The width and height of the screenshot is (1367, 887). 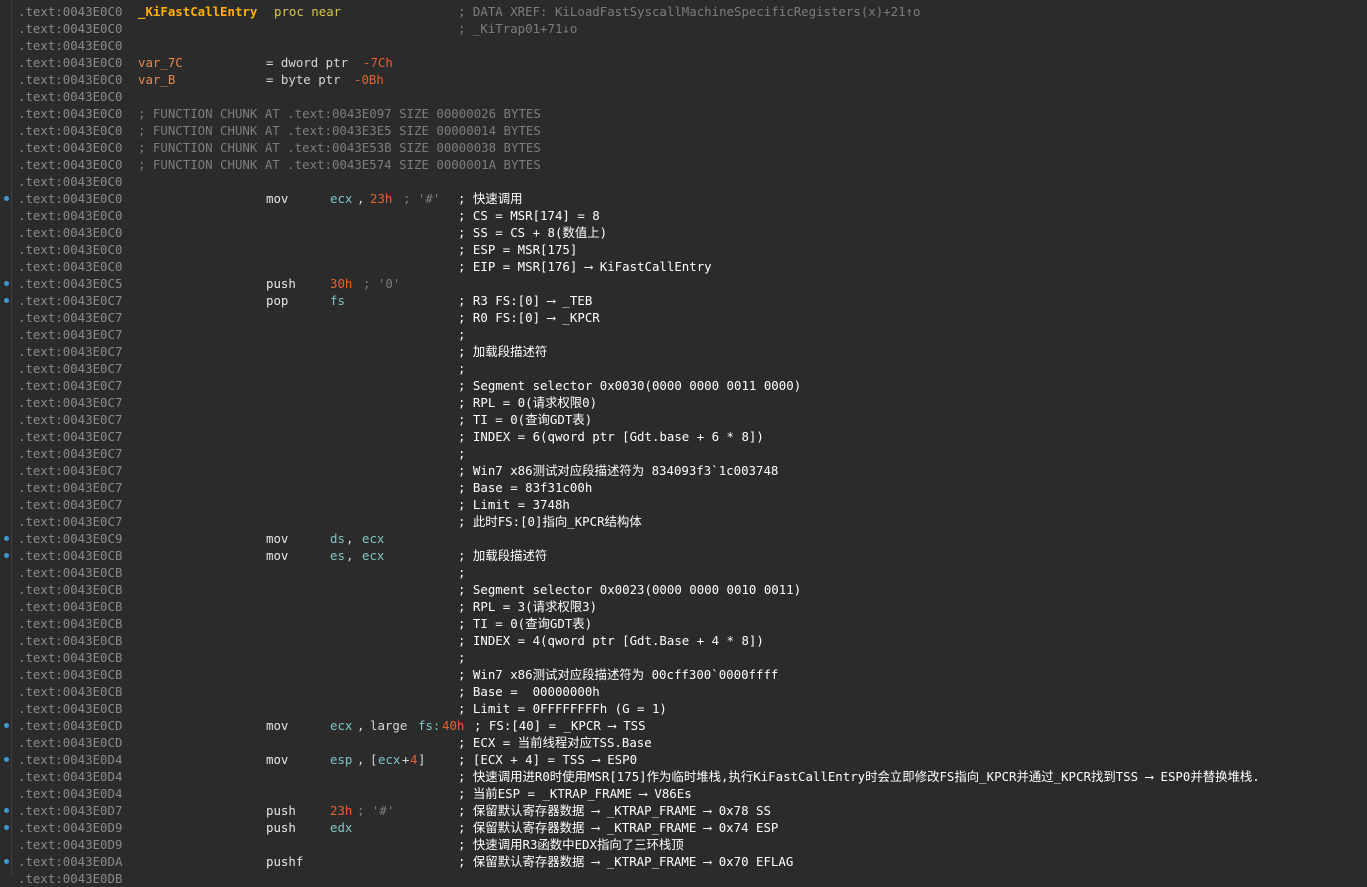 I want to click on listing-line: .text:0043E0C7 ; 加载段描述符, so click(x=683, y=351).